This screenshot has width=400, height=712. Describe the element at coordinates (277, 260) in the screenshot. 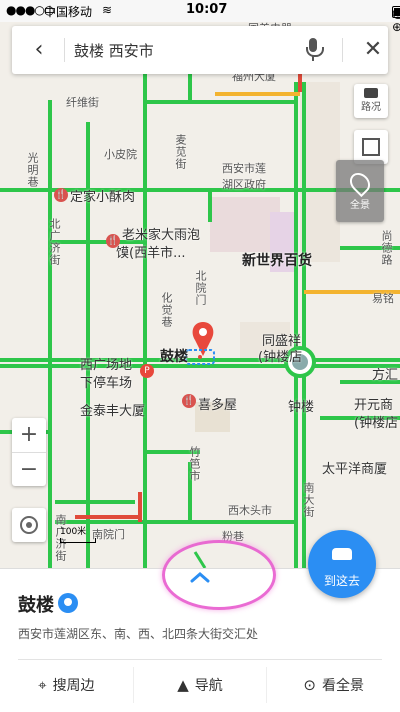

I see `label-new-world: 新世界百货` at that location.